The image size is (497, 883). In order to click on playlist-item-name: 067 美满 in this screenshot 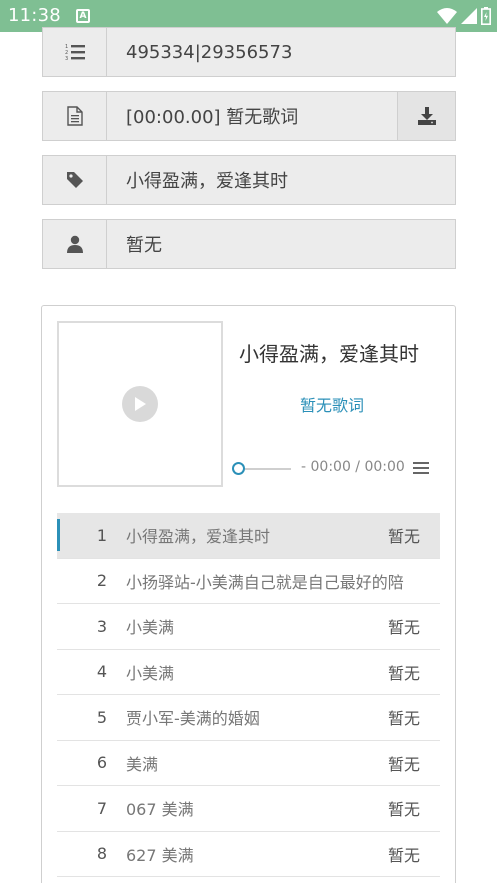, I will do `click(160, 810)`.